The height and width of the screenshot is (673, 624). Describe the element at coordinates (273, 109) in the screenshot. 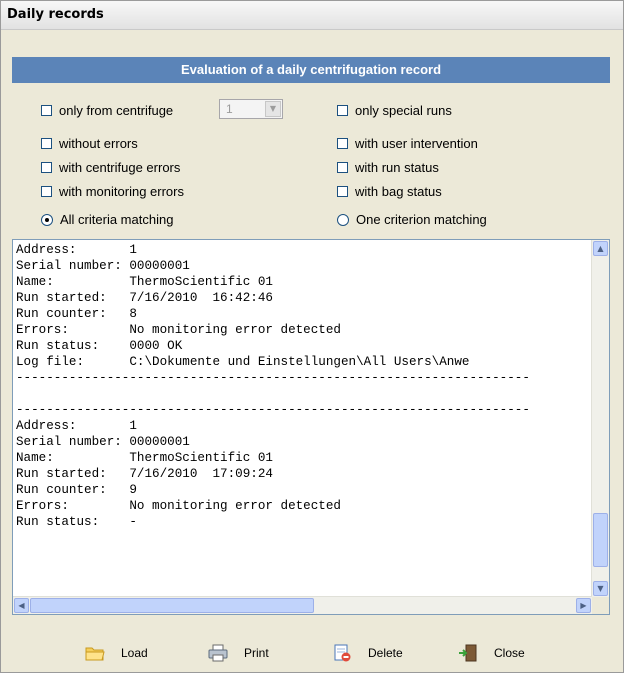

I see `chevron-down-icon: ▼` at that location.